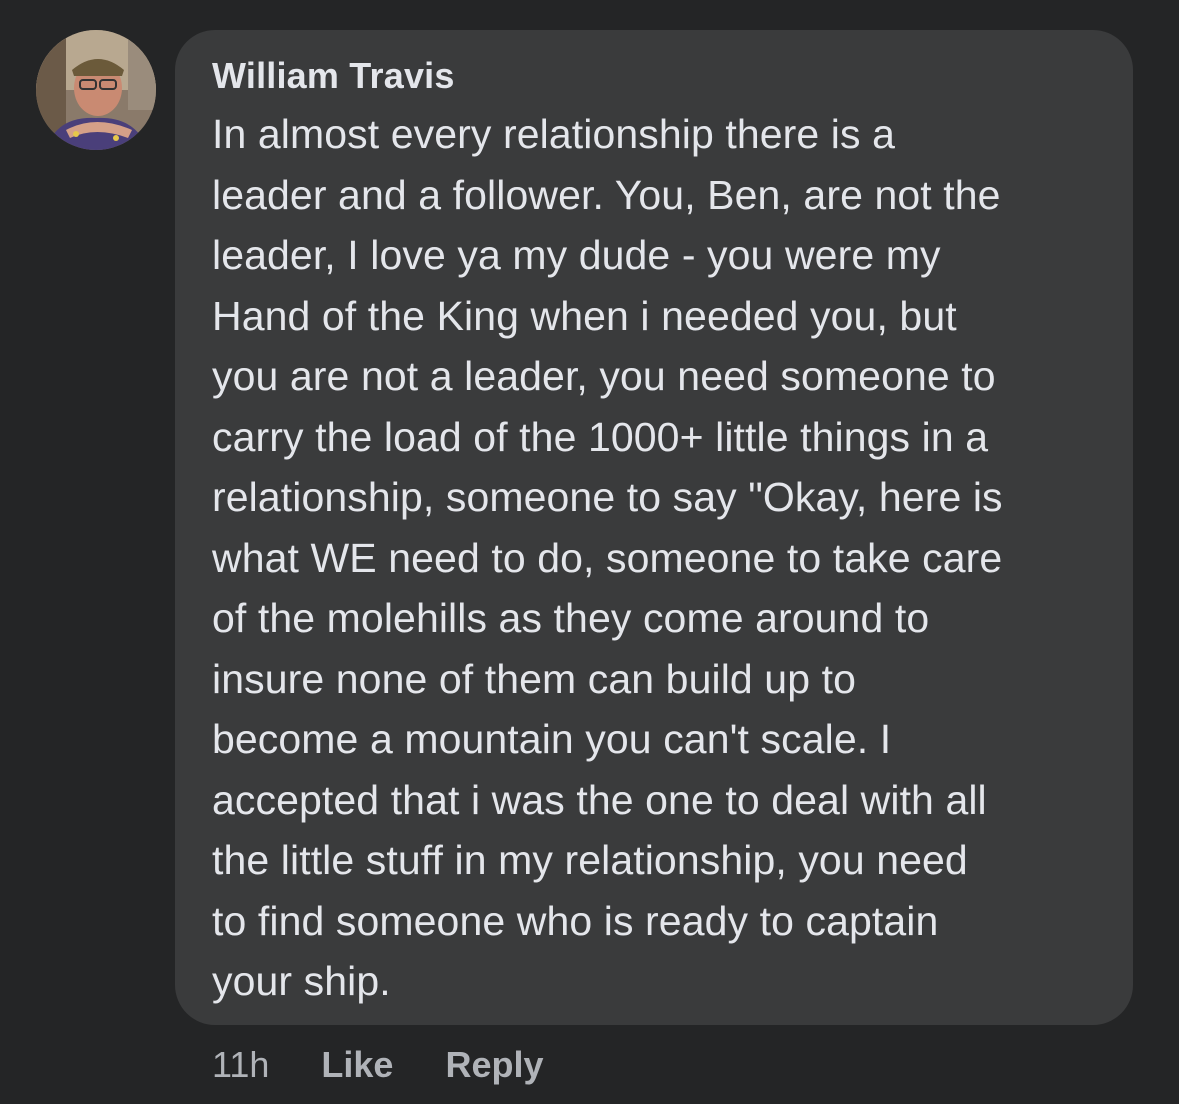  I want to click on avatar, so click(96, 90).